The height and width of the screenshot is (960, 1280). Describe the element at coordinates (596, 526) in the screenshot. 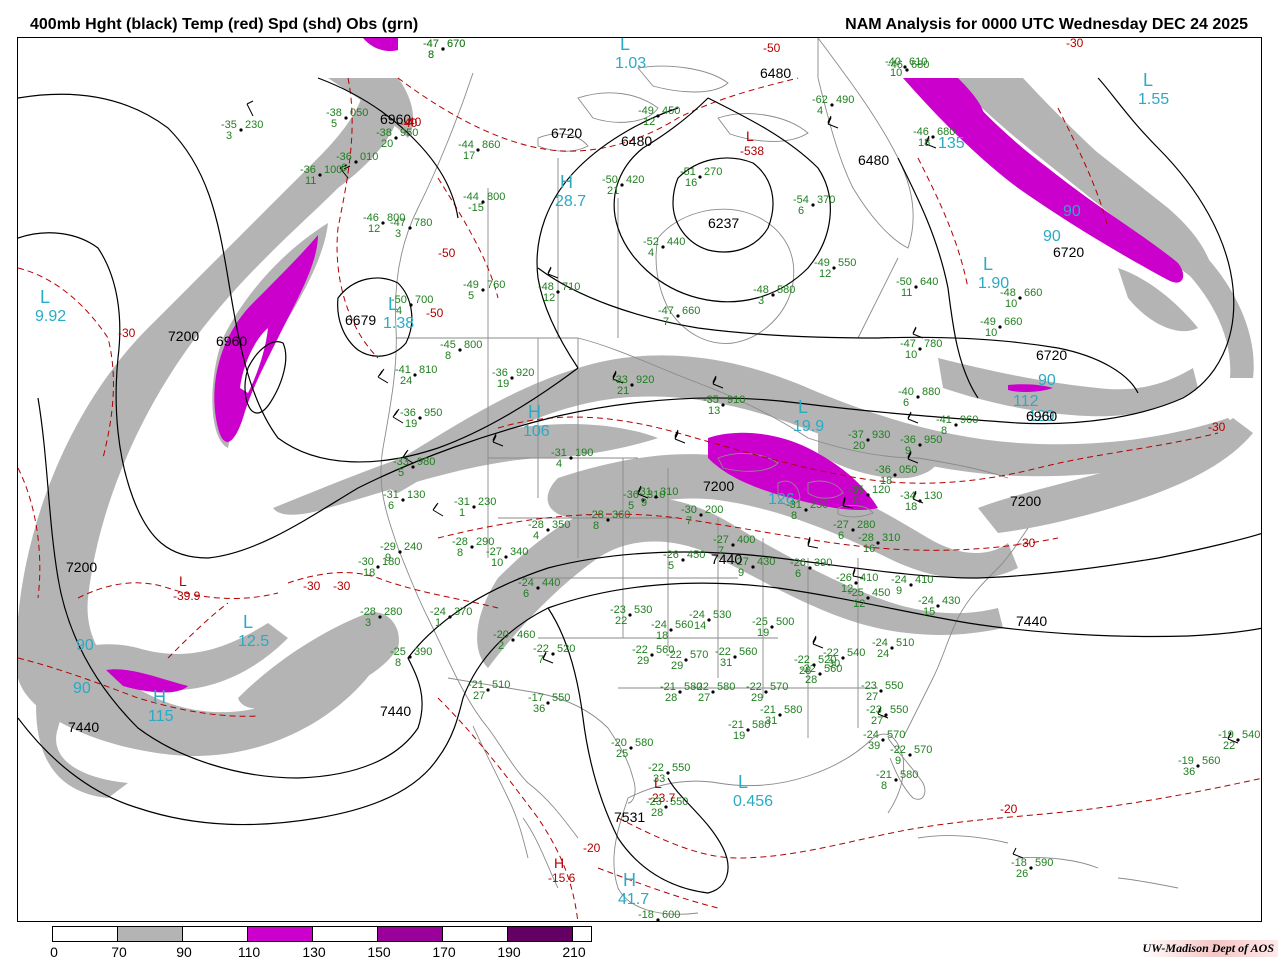

I see `station-dewpoint: 8` at that location.